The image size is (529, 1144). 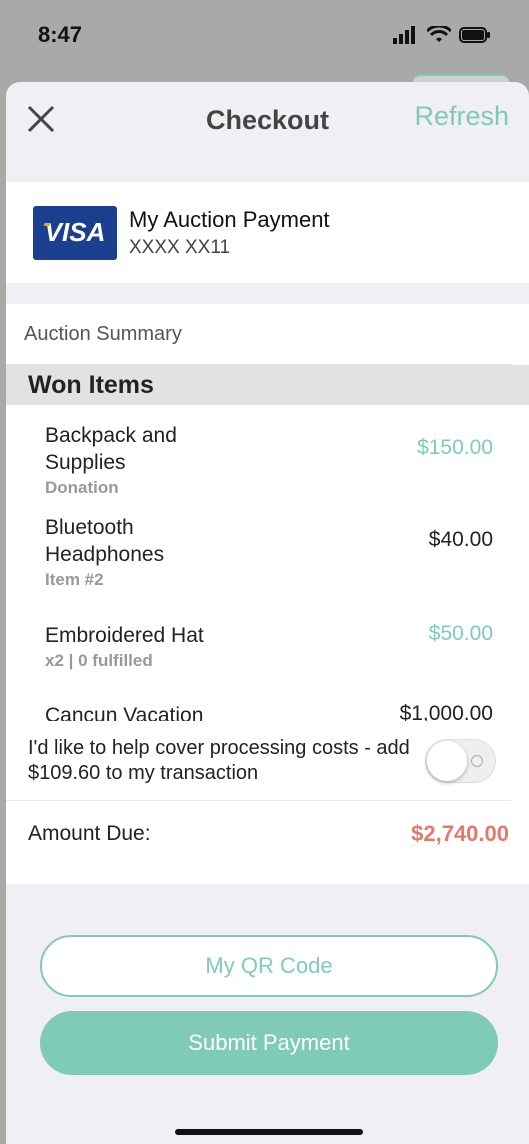 What do you see at coordinates (455, 447) in the screenshot?
I see `item-price: $150.00` at bounding box center [455, 447].